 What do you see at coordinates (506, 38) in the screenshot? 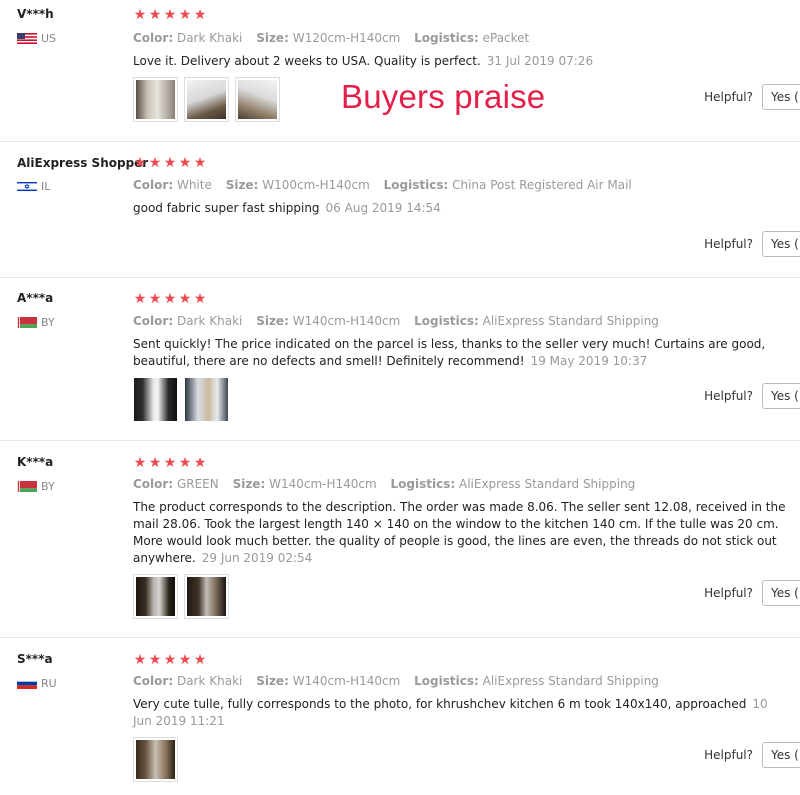
I see `logistics-value: ePacket` at bounding box center [506, 38].